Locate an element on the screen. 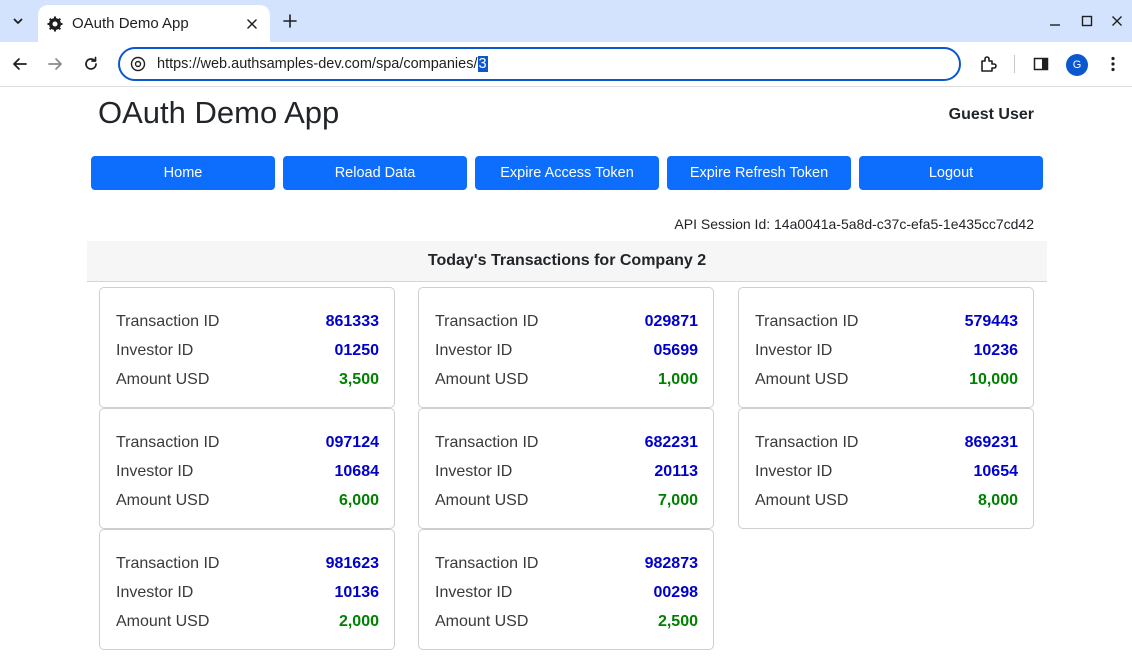  transaction-id-value: 029871 is located at coordinates (671, 321).